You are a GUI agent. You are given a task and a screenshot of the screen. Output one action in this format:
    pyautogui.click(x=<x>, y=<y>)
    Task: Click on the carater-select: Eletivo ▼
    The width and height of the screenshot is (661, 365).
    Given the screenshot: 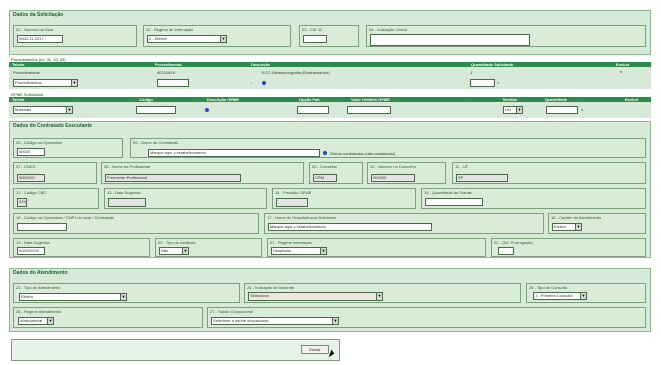 What is the action you would take?
    pyautogui.click(x=567, y=227)
    